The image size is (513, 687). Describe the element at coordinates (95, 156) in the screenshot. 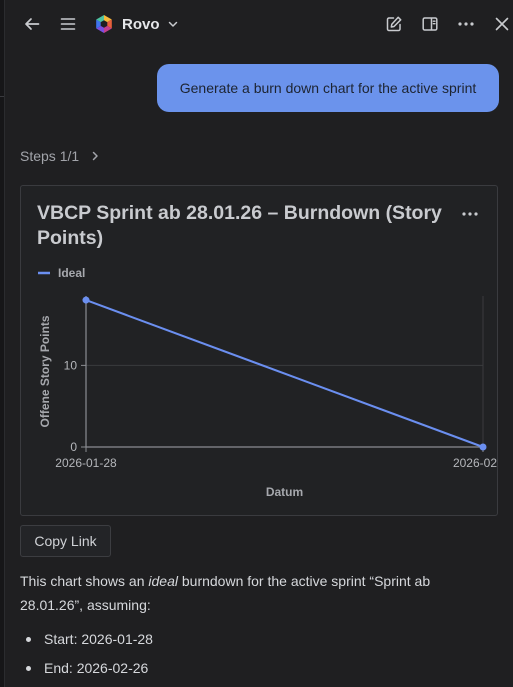

I see `chevron-right-icon` at that location.